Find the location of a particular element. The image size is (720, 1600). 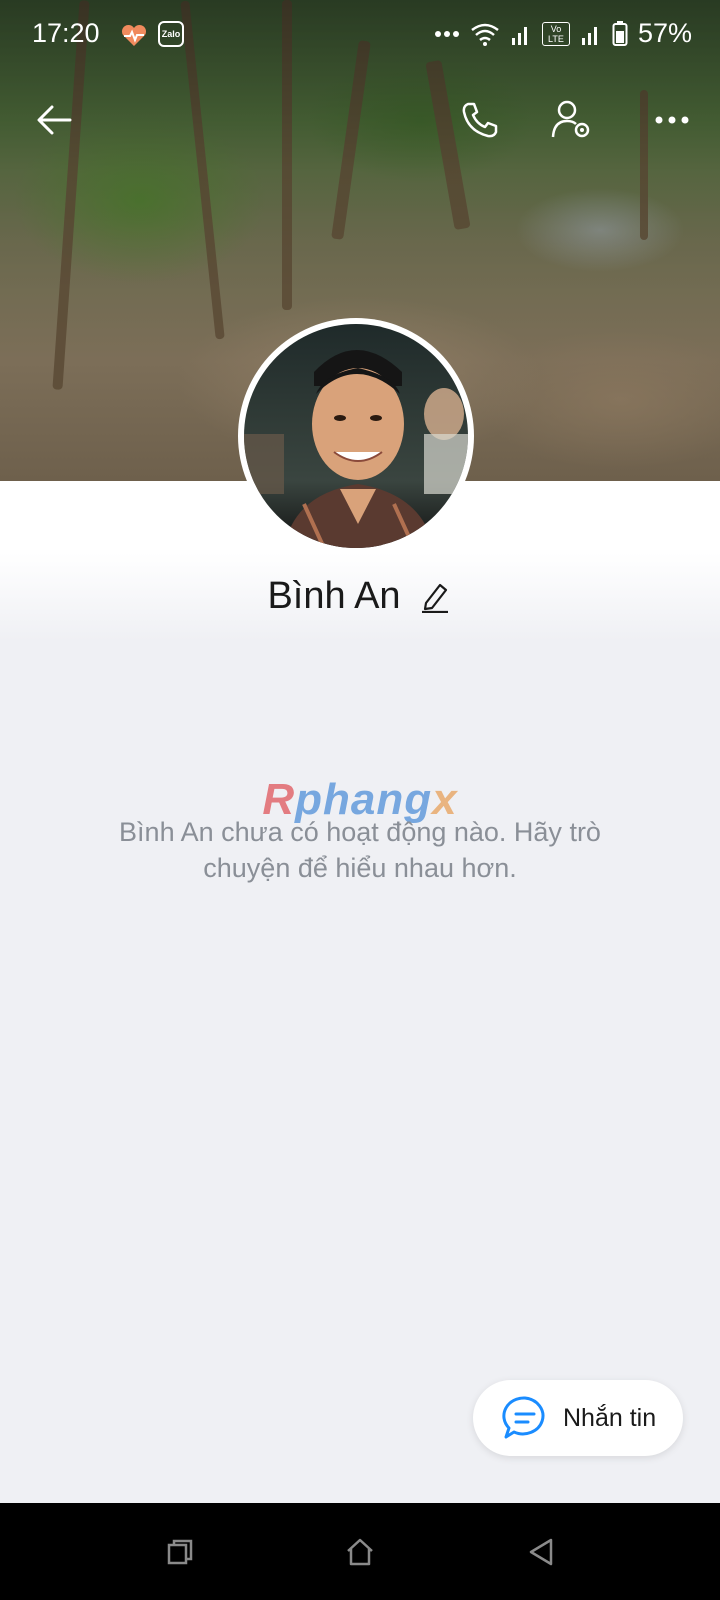

profile-name-row: Bình An is located at coordinates (360, 596).